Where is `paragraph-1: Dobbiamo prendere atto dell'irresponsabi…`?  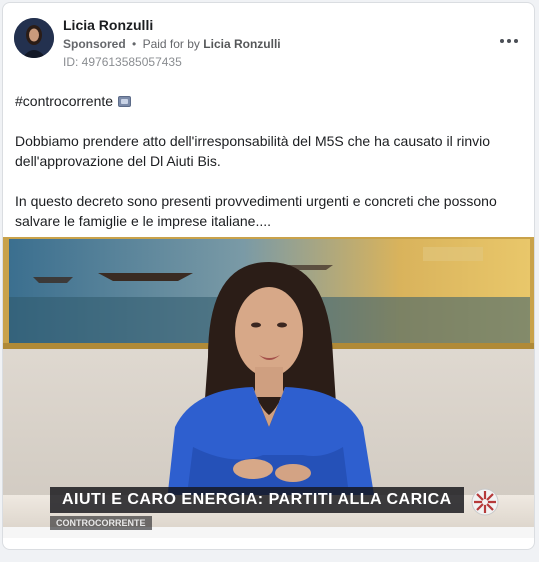 paragraph-1: Dobbiamo prendere atto dell'irresponsabi… is located at coordinates (253, 151).